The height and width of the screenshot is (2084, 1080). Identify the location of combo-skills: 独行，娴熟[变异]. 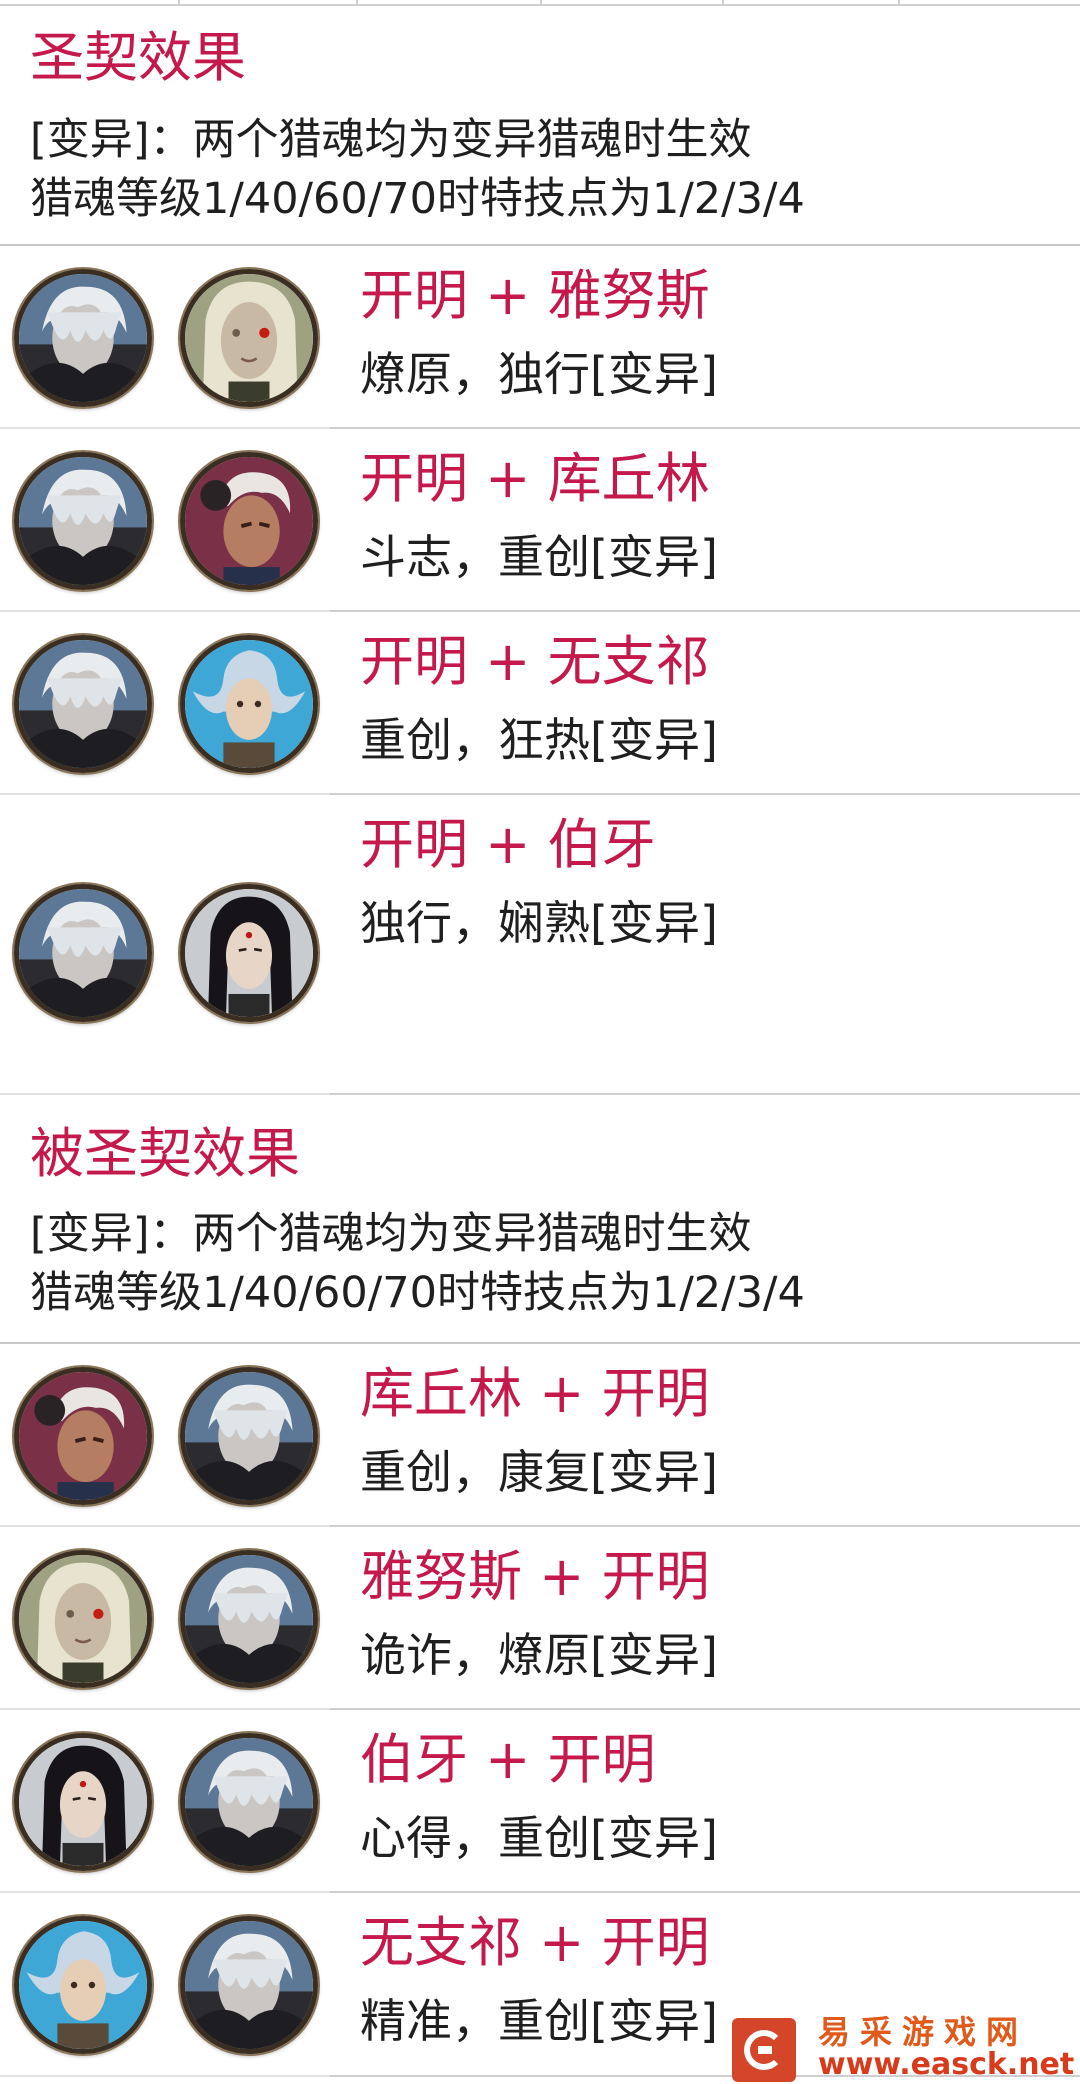
(539, 923).